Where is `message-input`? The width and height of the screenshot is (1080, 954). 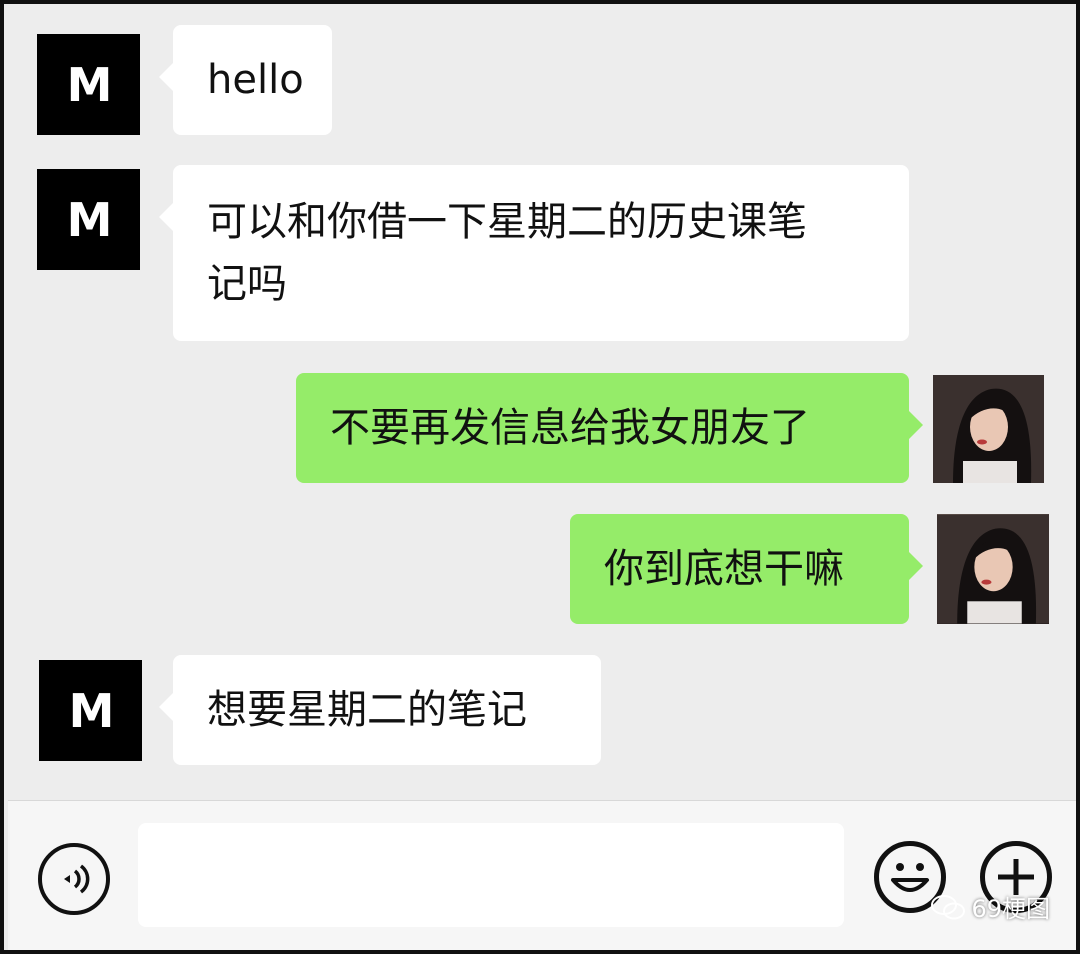
message-input is located at coordinates (491, 875).